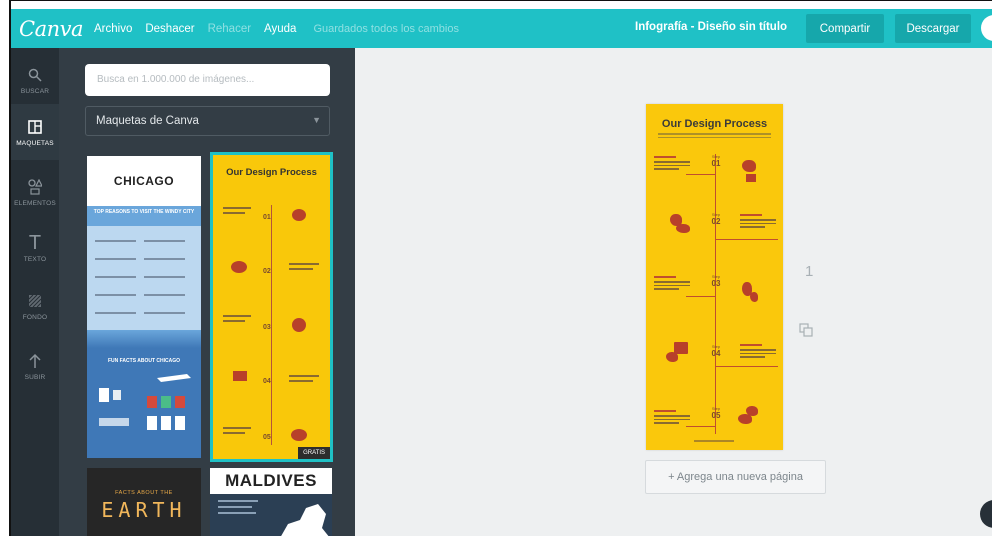 This screenshot has height=536, width=992. Describe the element at coordinates (751, 178) in the screenshot. I see `step-1-illustration-part` at that location.